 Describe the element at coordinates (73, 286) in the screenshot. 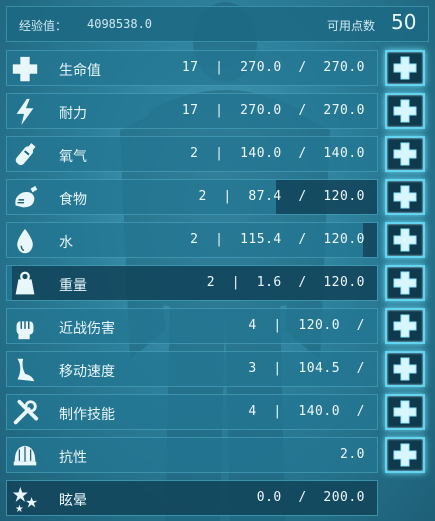

I see `stat-name: 重量` at that location.